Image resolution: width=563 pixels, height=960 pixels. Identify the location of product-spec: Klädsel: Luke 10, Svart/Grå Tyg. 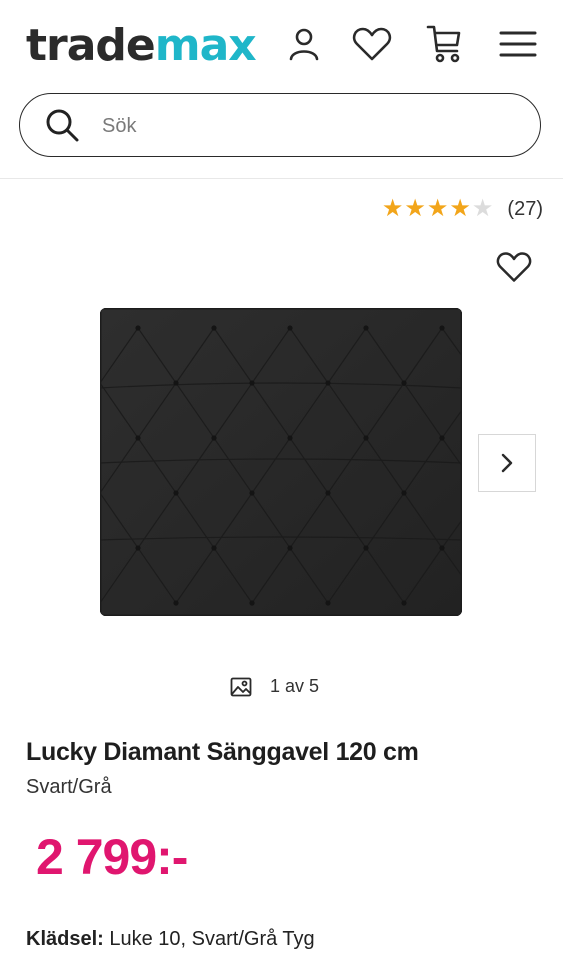
(170, 939).